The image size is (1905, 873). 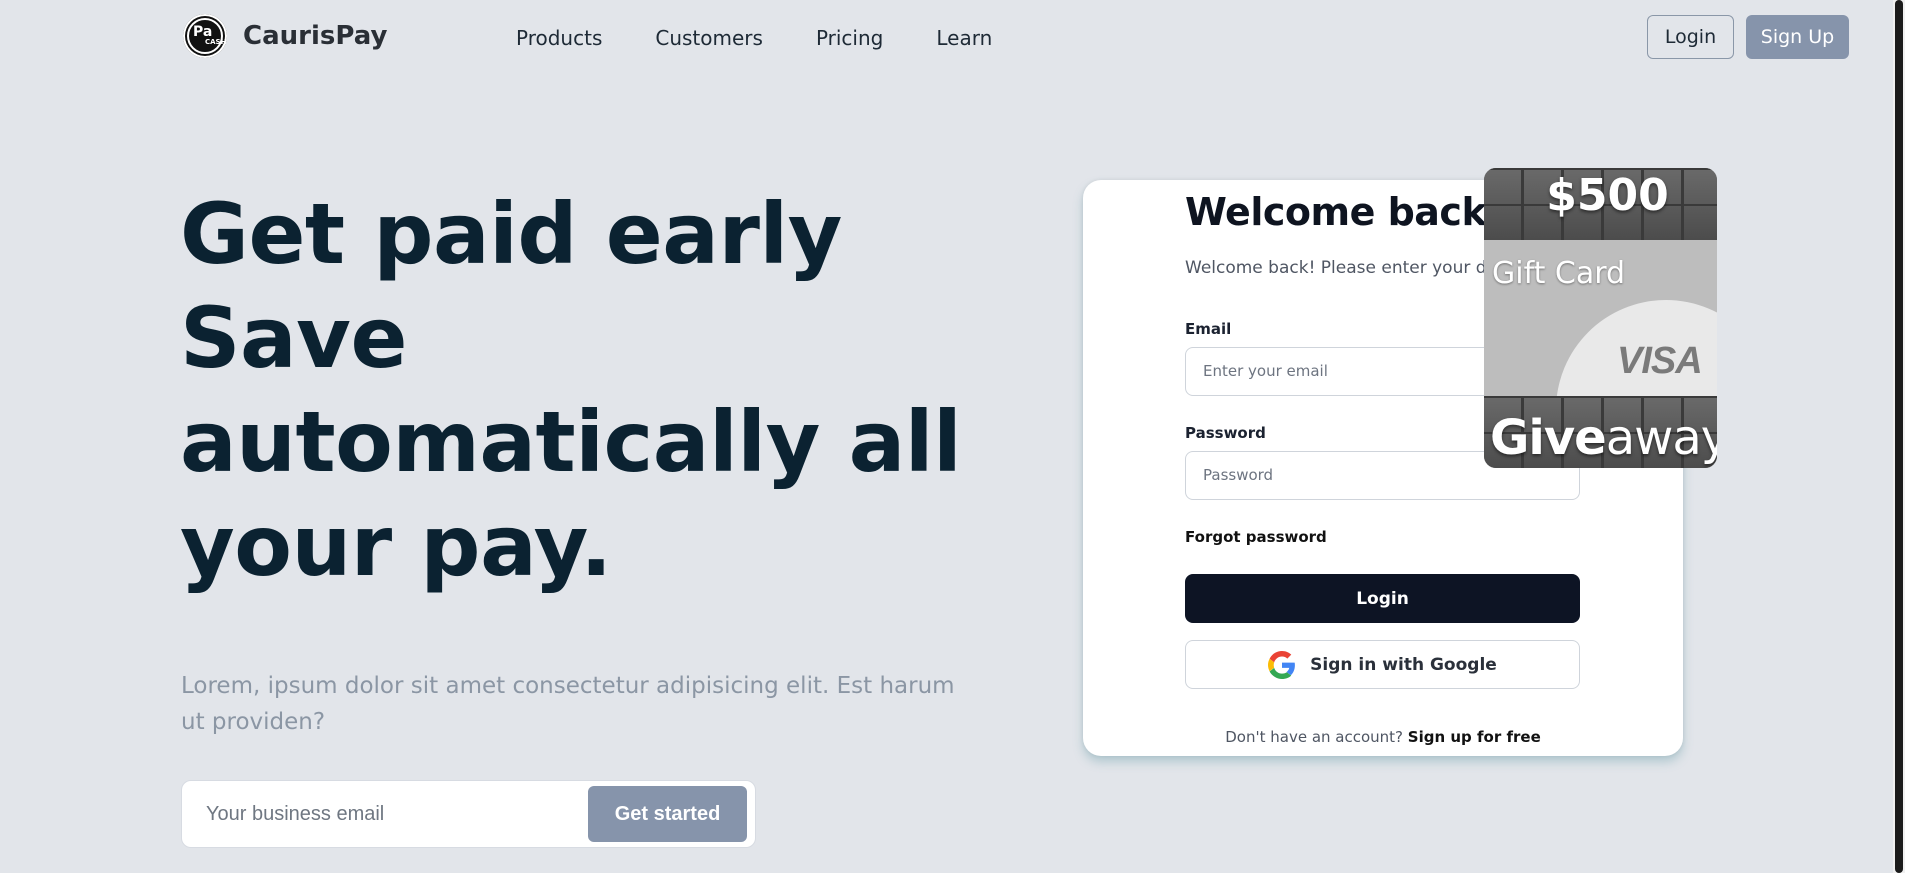 What do you see at coordinates (1660, 361) in the screenshot?
I see `visa-logo: VISA` at bounding box center [1660, 361].